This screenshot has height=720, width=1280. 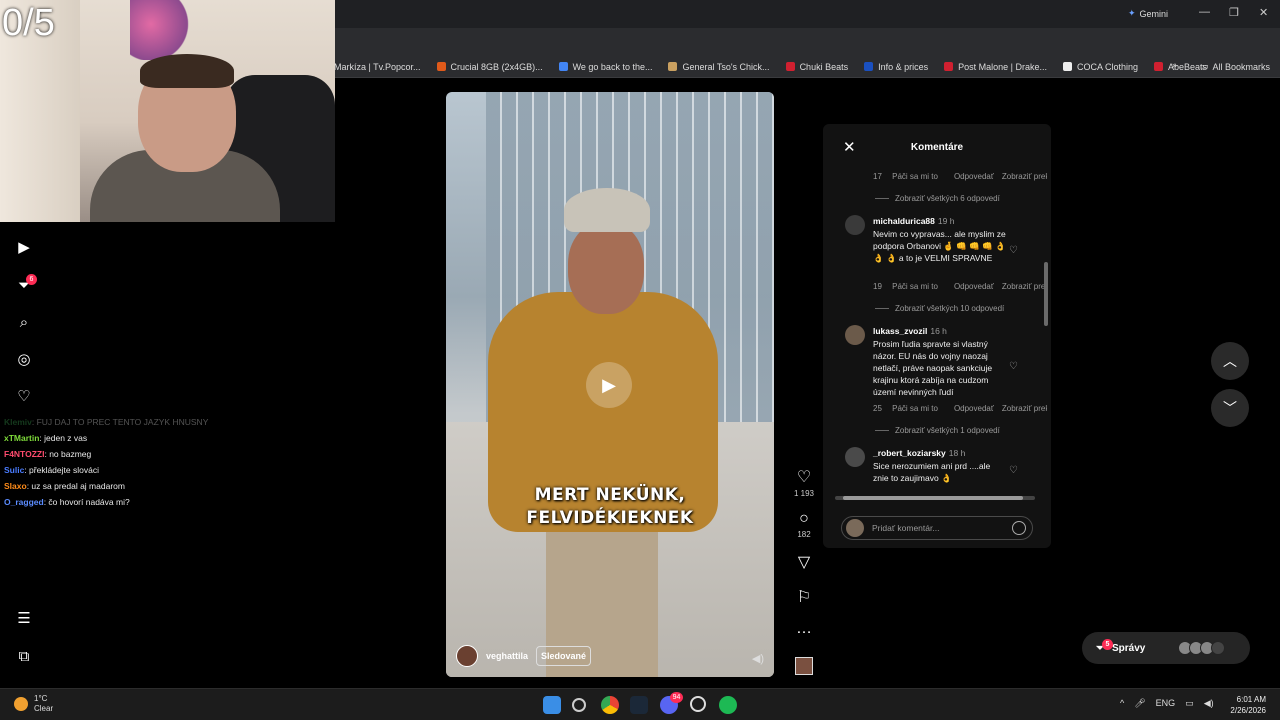 What do you see at coordinates (804, 482) in the screenshot?
I see `like-button: ♡ 1 193` at bounding box center [804, 482].